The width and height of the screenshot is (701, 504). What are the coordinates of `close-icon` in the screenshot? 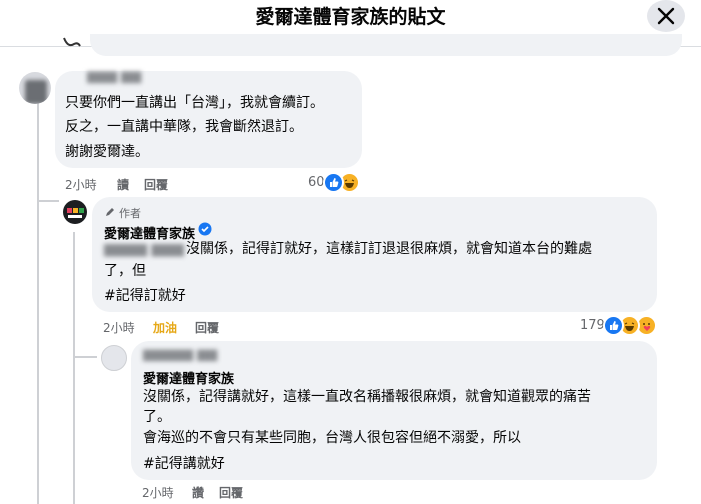 It's located at (666, 16).